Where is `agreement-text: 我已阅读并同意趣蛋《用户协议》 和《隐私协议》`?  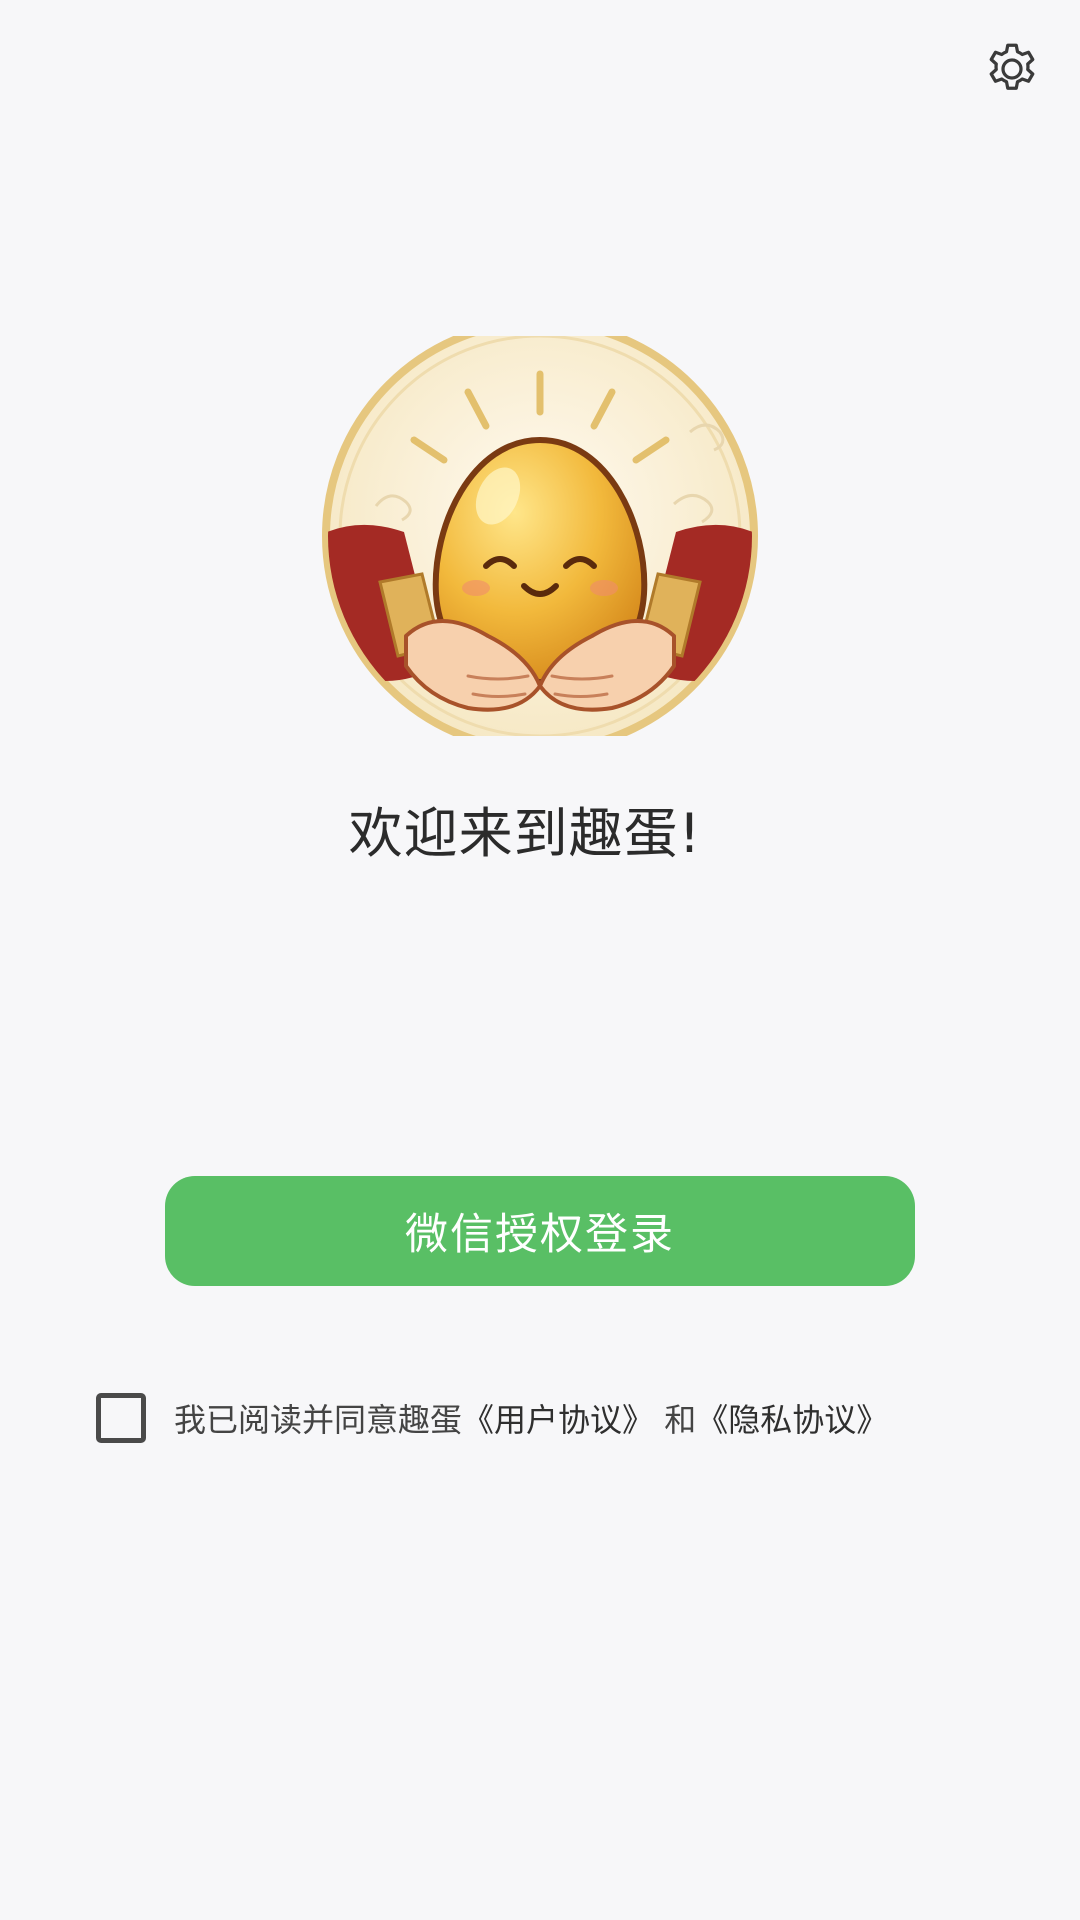 agreement-text: 我已阅读并同意趣蛋《用户协议》 和《隐私协议》 is located at coordinates (531, 1418).